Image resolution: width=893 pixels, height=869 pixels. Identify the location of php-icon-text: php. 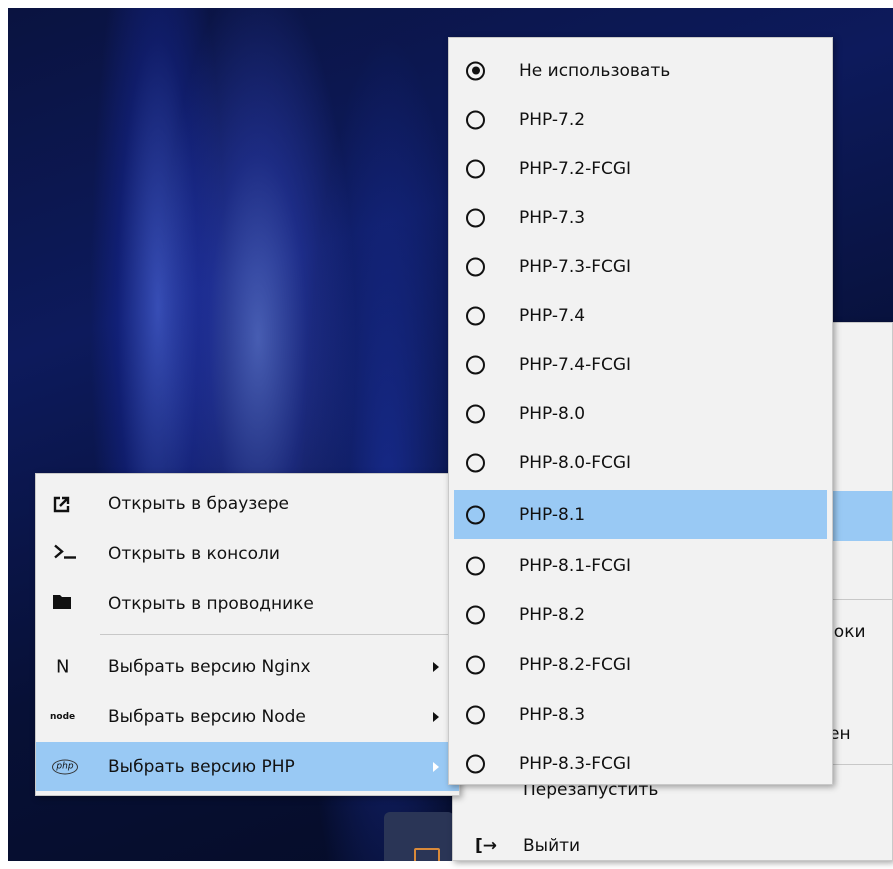
(65, 766).